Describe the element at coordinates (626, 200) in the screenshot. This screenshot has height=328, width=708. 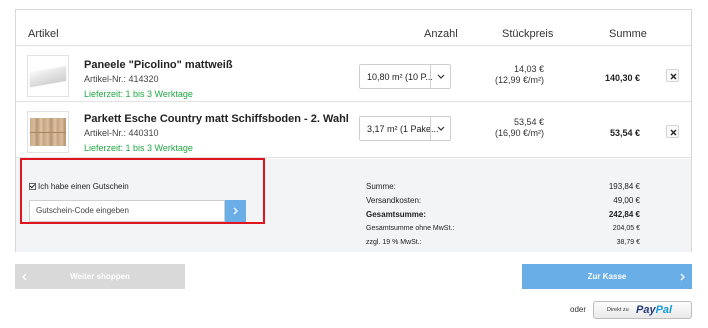
I see `totals-value-versand: 49,00 €` at that location.